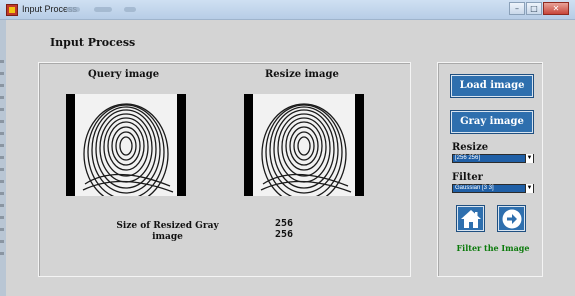 The width and height of the screenshot is (575, 296). What do you see at coordinates (493, 248) in the screenshot?
I see `status-message: Filter the Image` at bounding box center [493, 248].